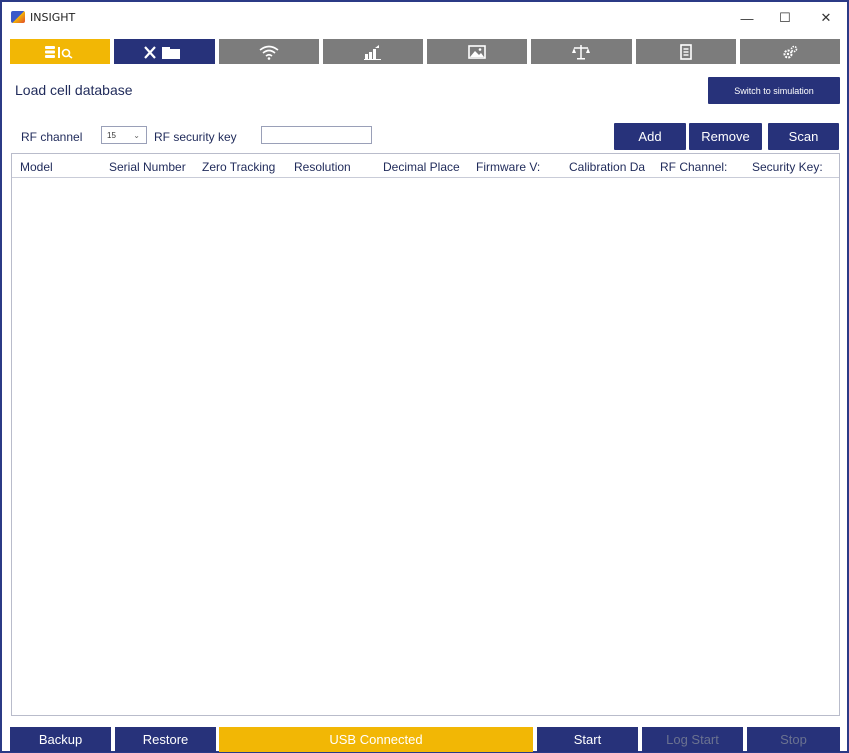 This screenshot has height=753, width=849. Describe the element at coordinates (18, 17) in the screenshot. I see `app-logo-icon` at that location.